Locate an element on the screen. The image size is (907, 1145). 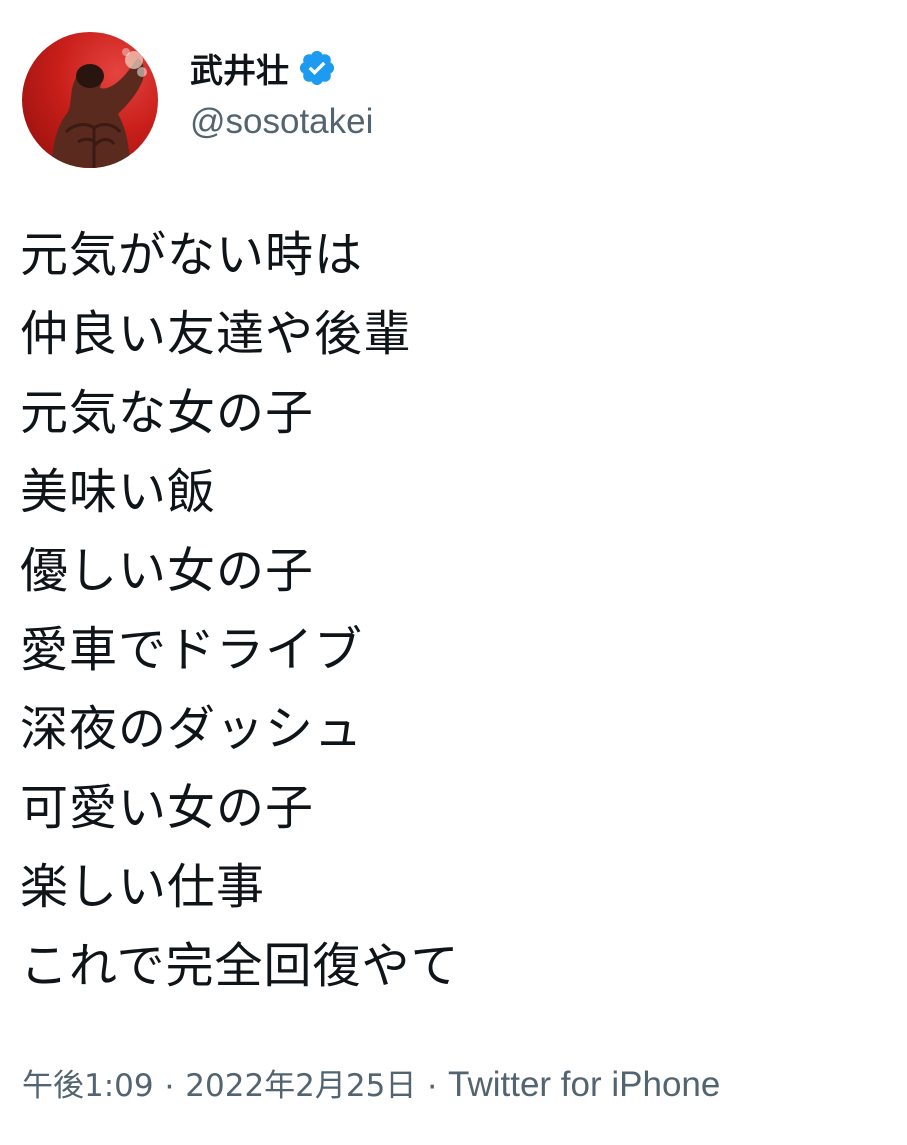
user-handle: @sosotakei is located at coordinates (281, 122).